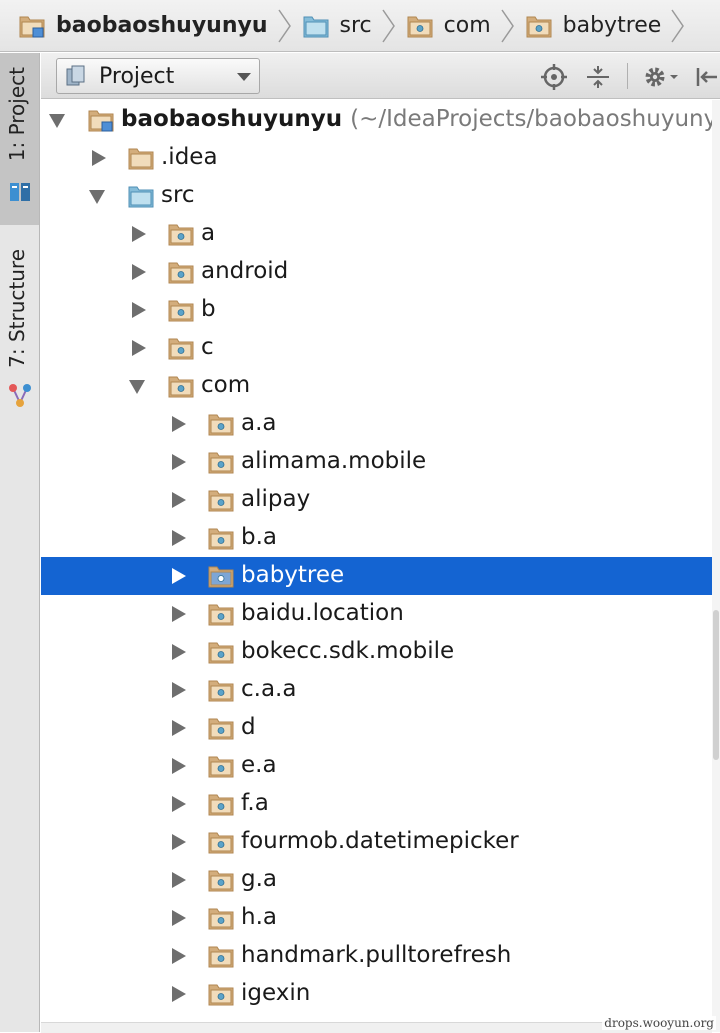 This screenshot has width=720, height=1033. I want to click on tree-node-label: alipay, so click(275, 499).